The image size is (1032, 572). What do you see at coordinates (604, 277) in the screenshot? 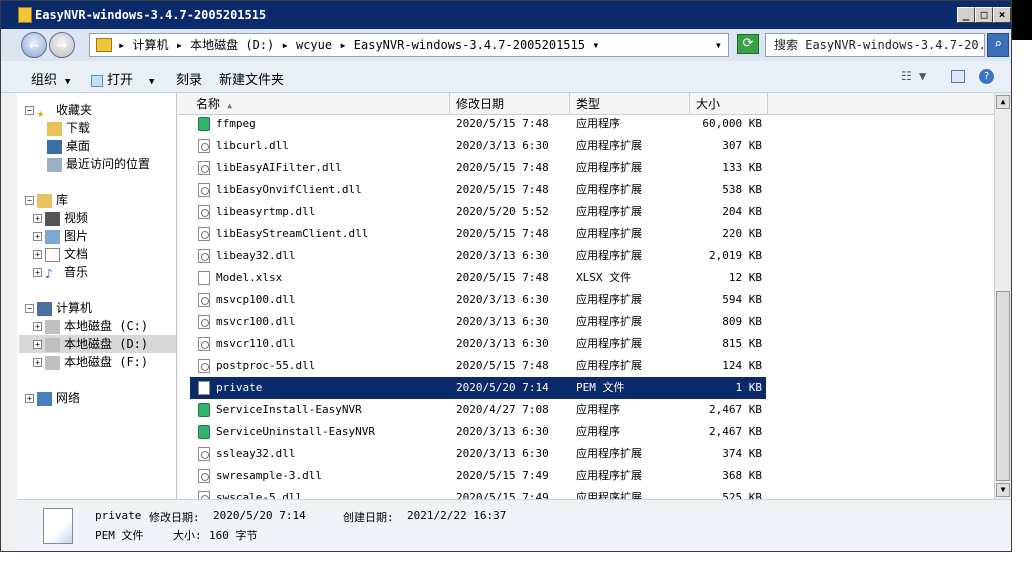
I see `file-type: XLSX 文件` at bounding box center [604, 277].